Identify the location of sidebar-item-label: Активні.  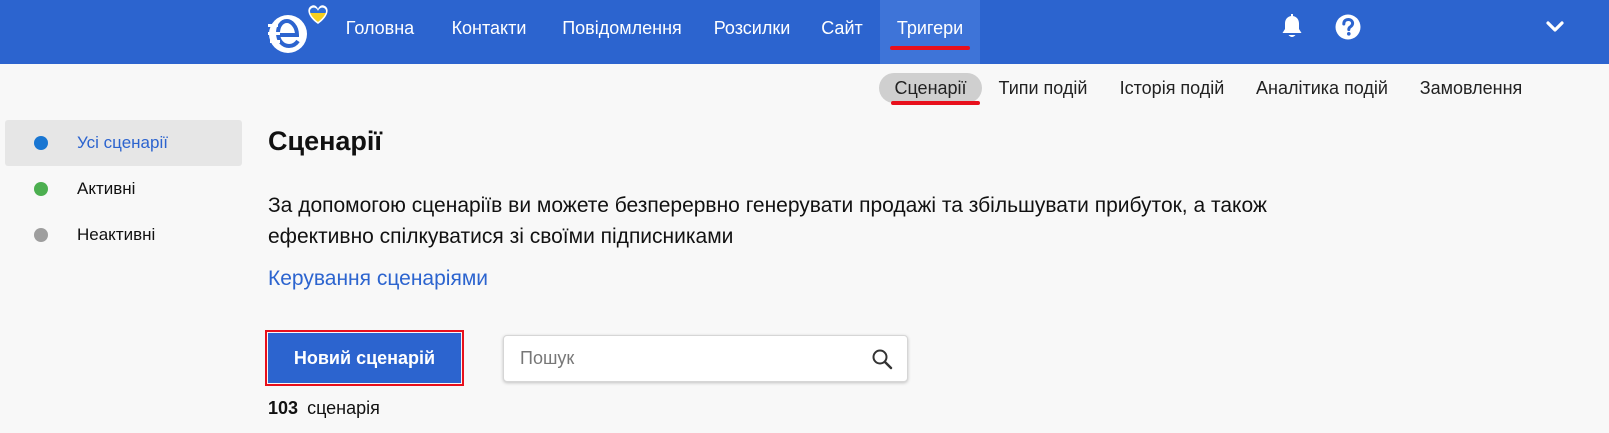
(106, 188).